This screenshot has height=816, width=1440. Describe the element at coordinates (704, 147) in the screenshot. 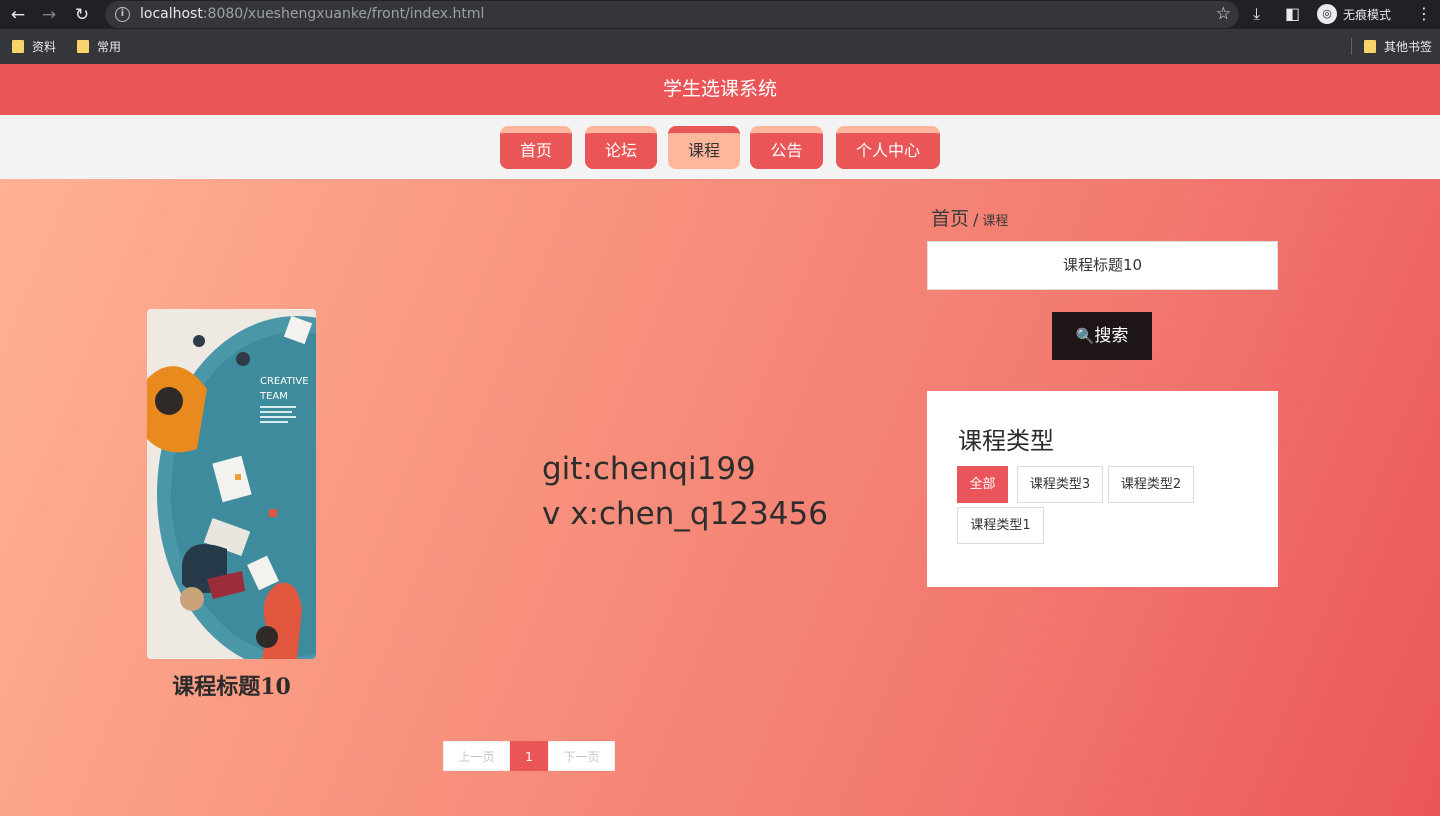

I see `nav-course: 课程` at that location.